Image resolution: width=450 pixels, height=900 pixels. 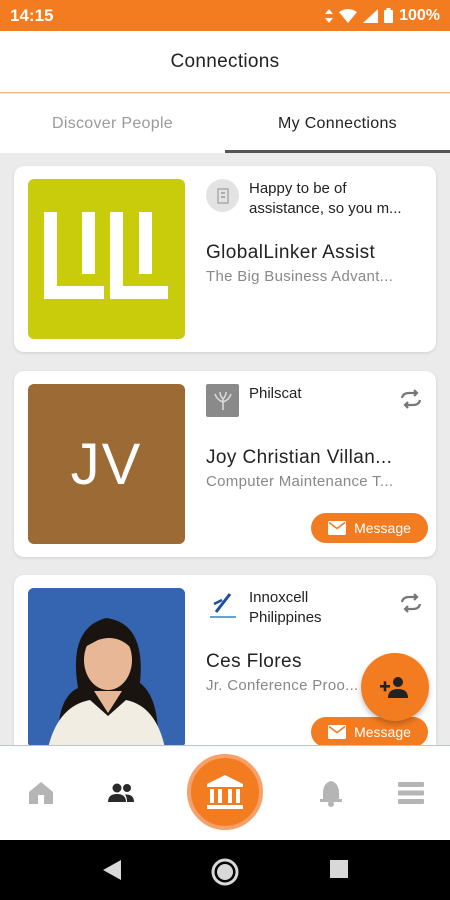 I want to click on avatar: JV, so click(x=106, y=464).